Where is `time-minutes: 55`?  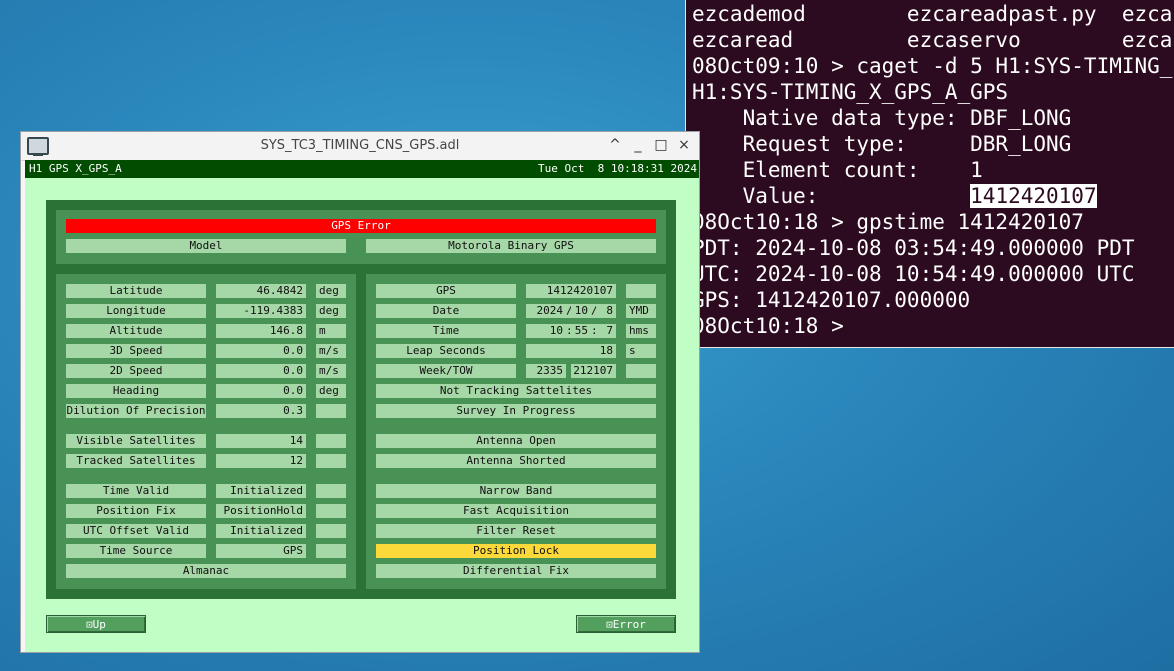
time-minutes: 55 is located at coordinates (581, 331).